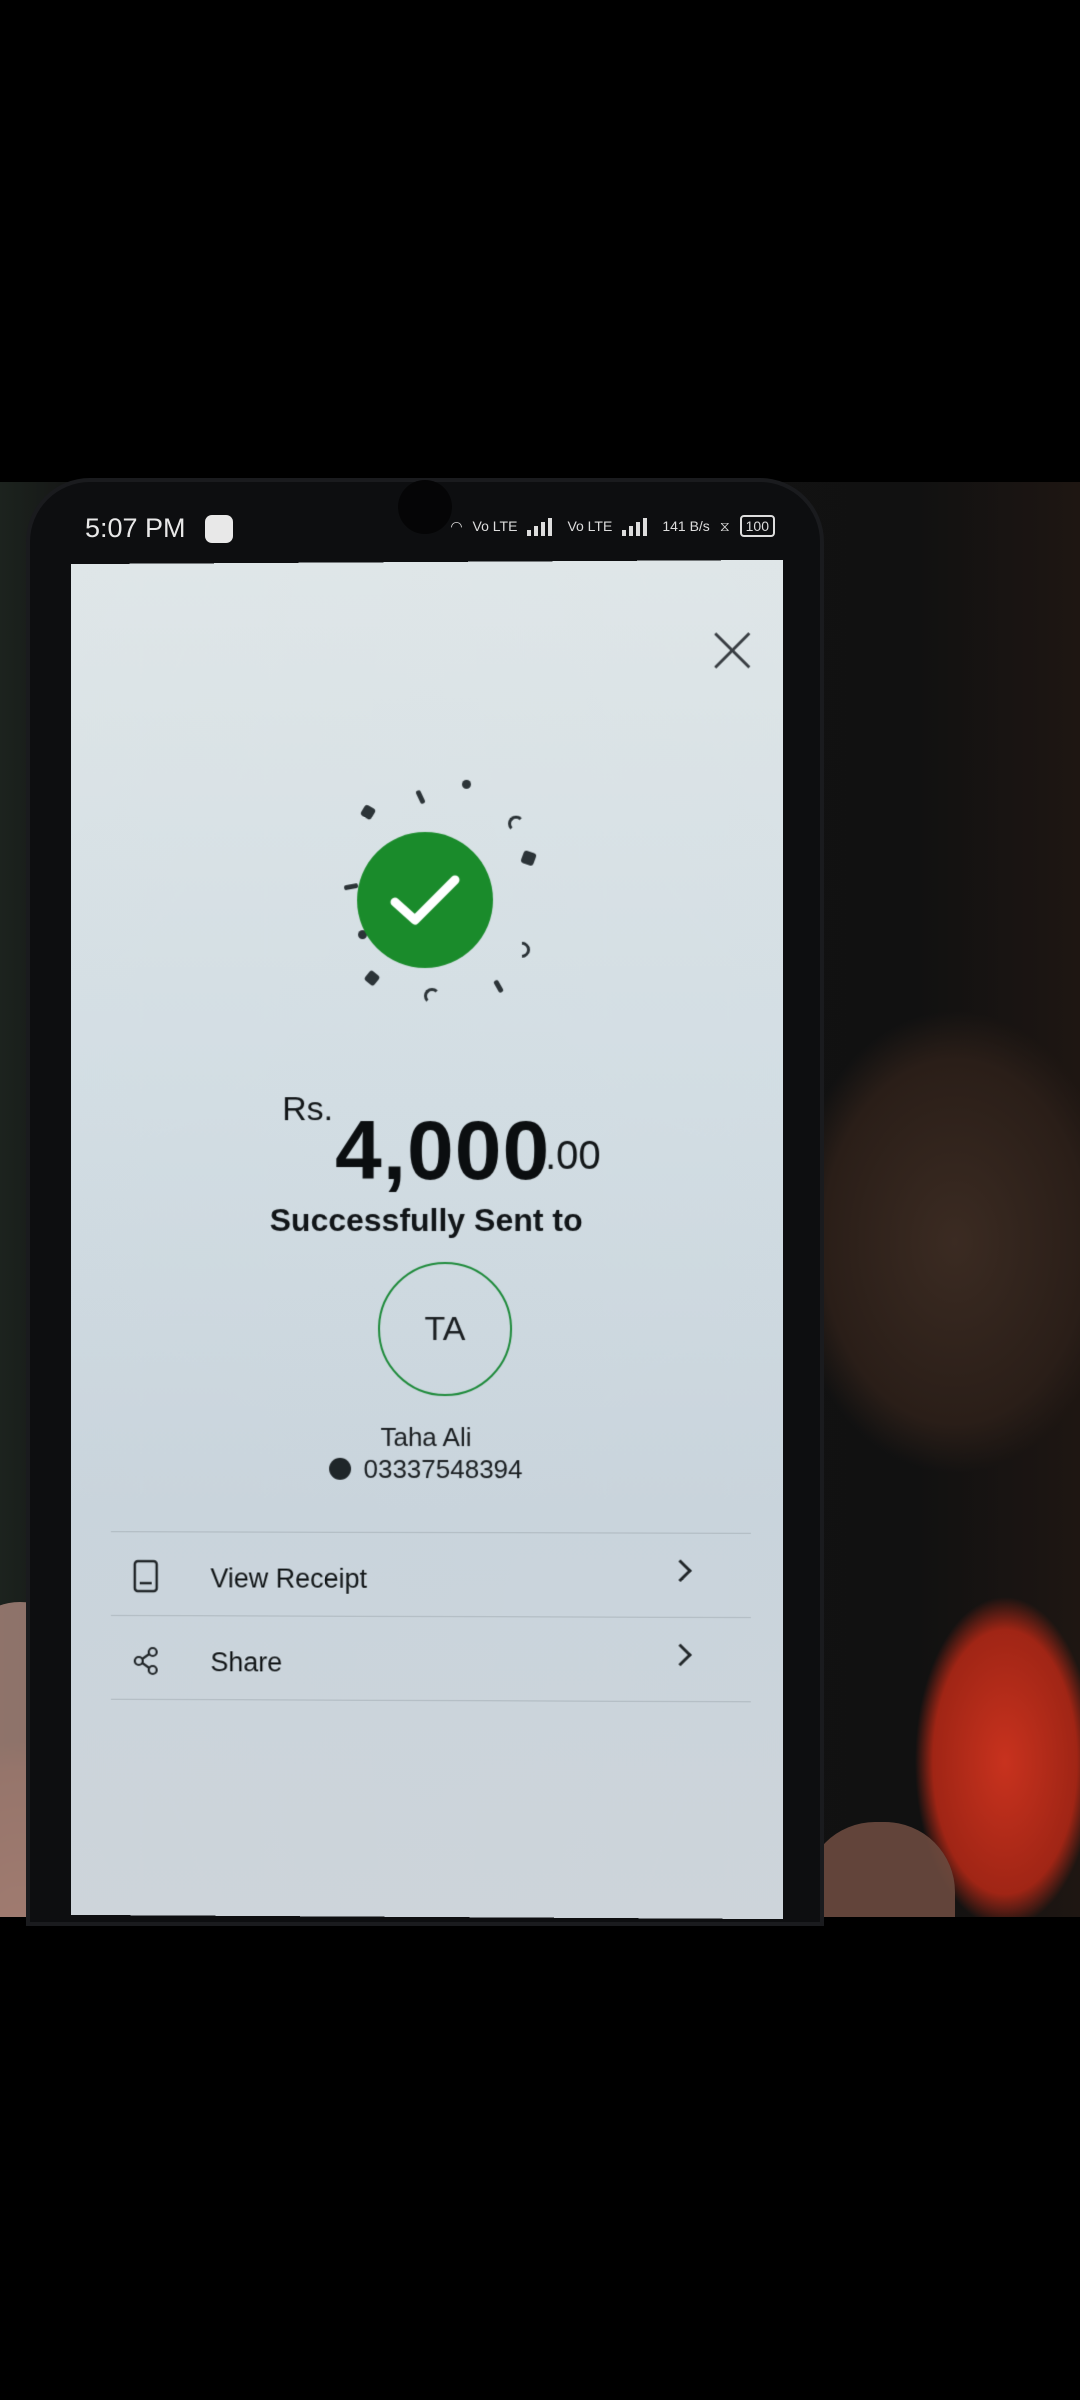 Image resolution: width=1080 pixels, height=2400 pixels. Describe the element at coordinates (456, 525) in the screenshot. I see `wifi-icon: ◠` at that location.